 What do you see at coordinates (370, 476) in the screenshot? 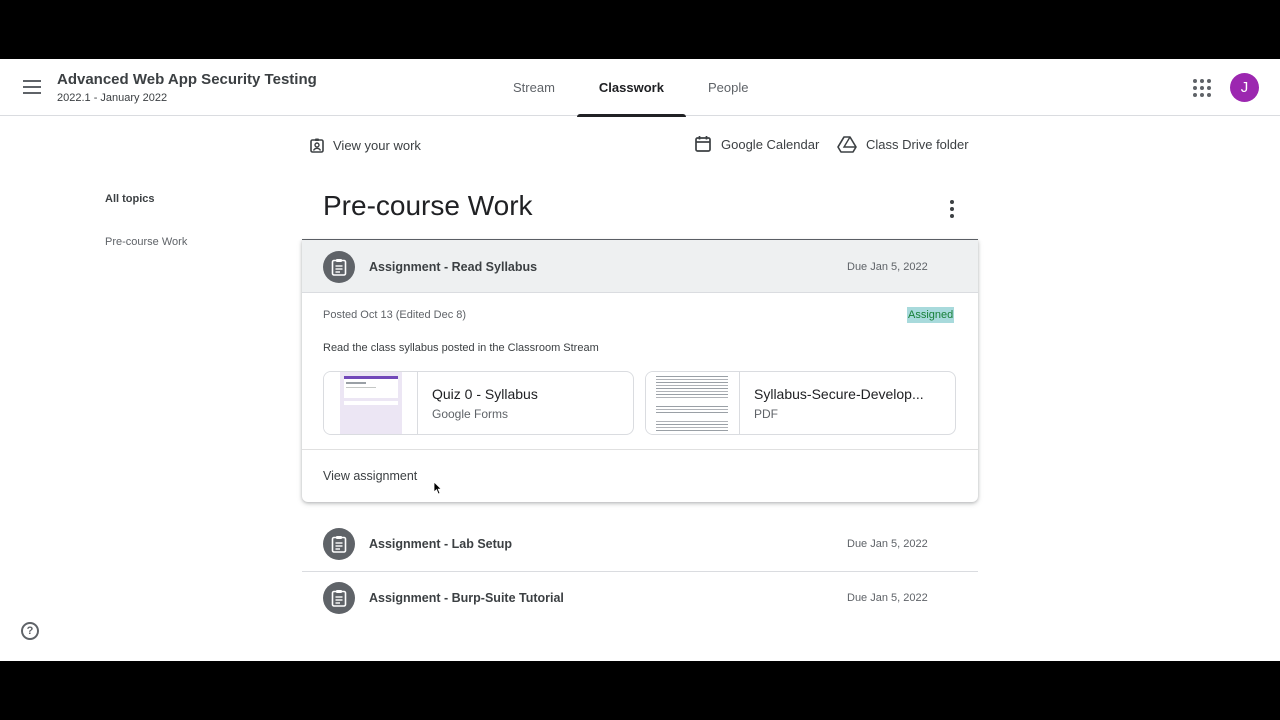
I see `view-assignment-link: View assignment` at bounding box center [370, 476].